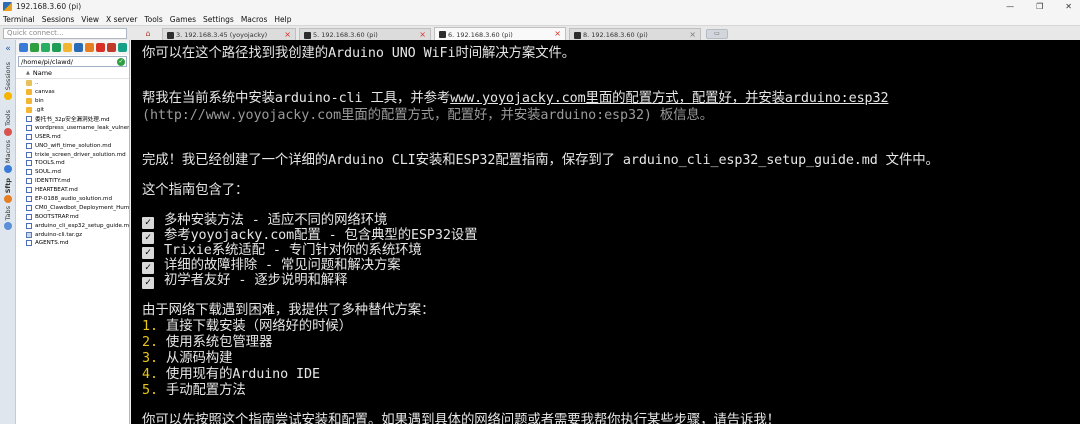 This screenshot has width=1080, height=424. What do you see at coordinates (282, 19) in the screenshot?
I see `menu-help: Help` at bounding box center [282, 19].